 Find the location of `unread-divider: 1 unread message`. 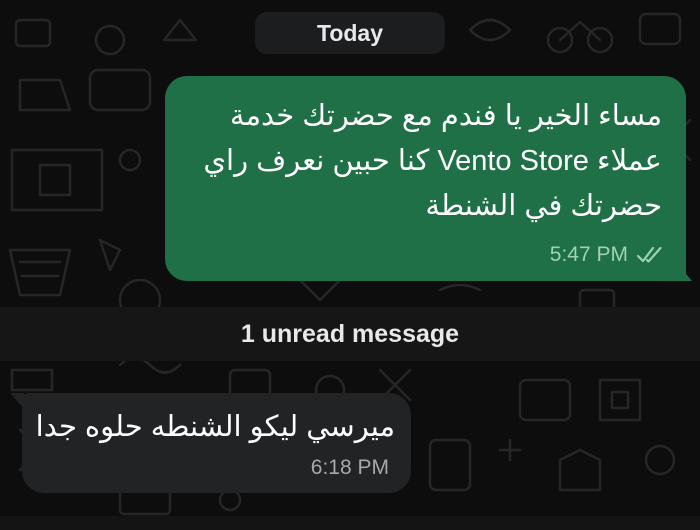

unread-divider: 1 unread message is located at coordinates (350, 334).